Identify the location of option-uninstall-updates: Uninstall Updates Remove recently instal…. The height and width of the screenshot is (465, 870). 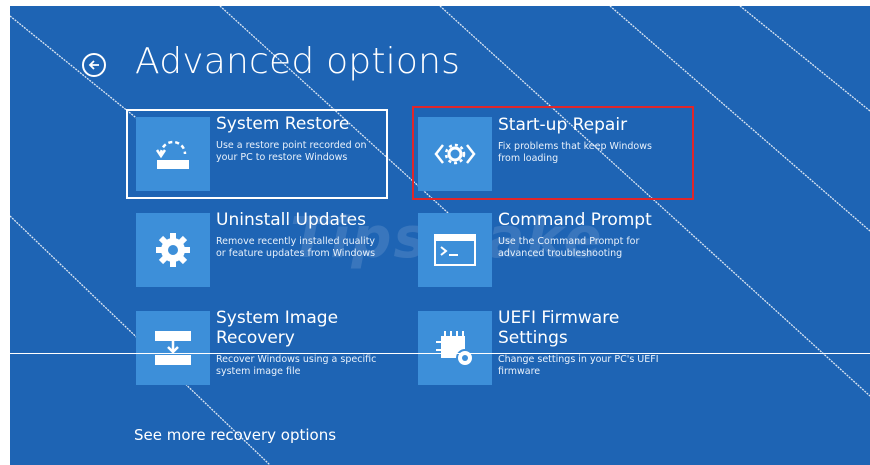
(257, 250).